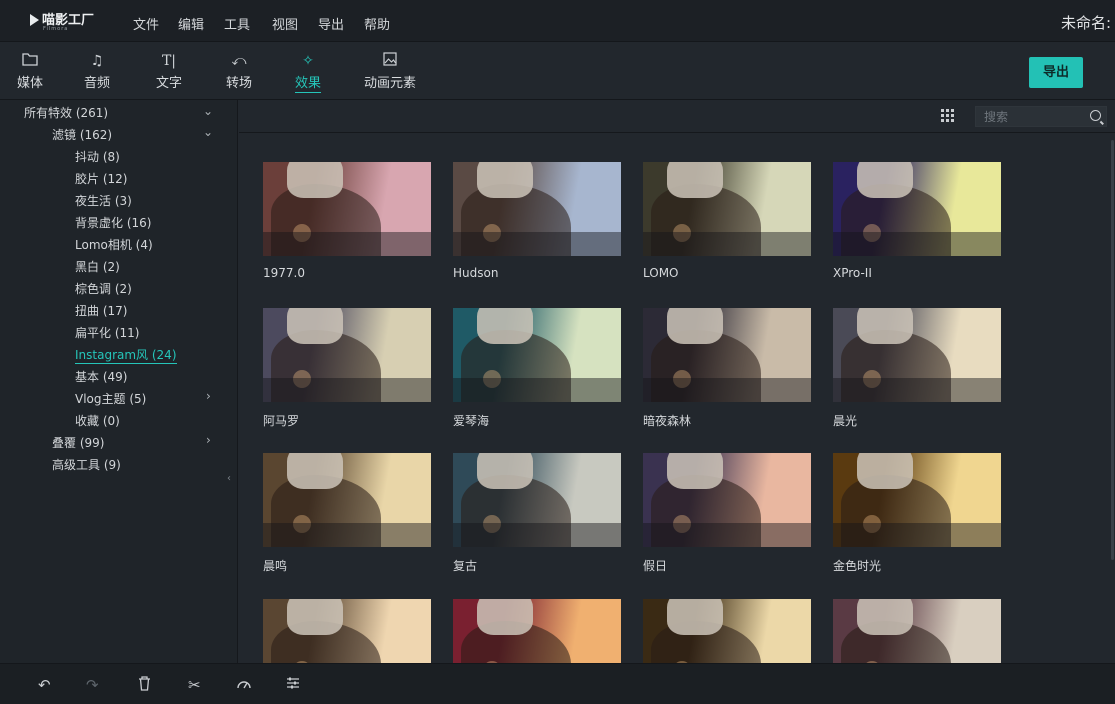 The width and height of the screenshot is (1115, 704). Describe the element at coordinates (237, 23) in the screenshot. I see `menu-tools: 工具` at that location.